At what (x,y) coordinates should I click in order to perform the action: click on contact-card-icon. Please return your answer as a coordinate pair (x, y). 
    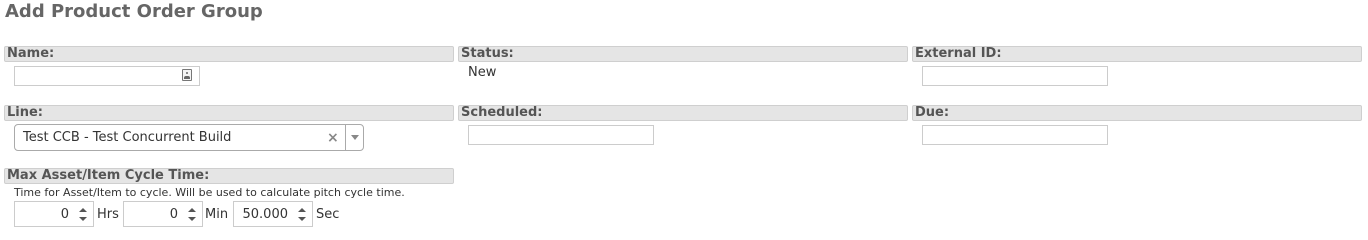
    Looking at the image, I should click on (187, 75).